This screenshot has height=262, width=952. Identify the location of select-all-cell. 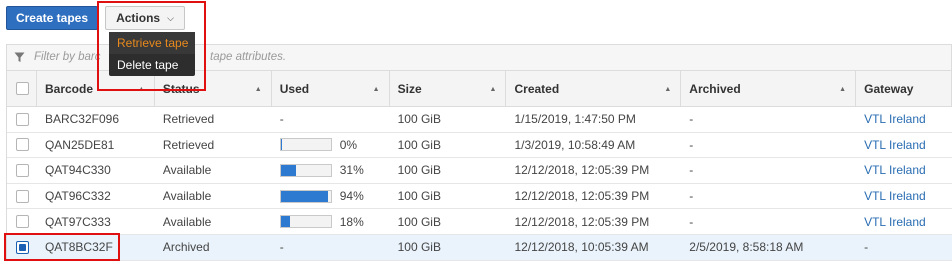
(22, 88).